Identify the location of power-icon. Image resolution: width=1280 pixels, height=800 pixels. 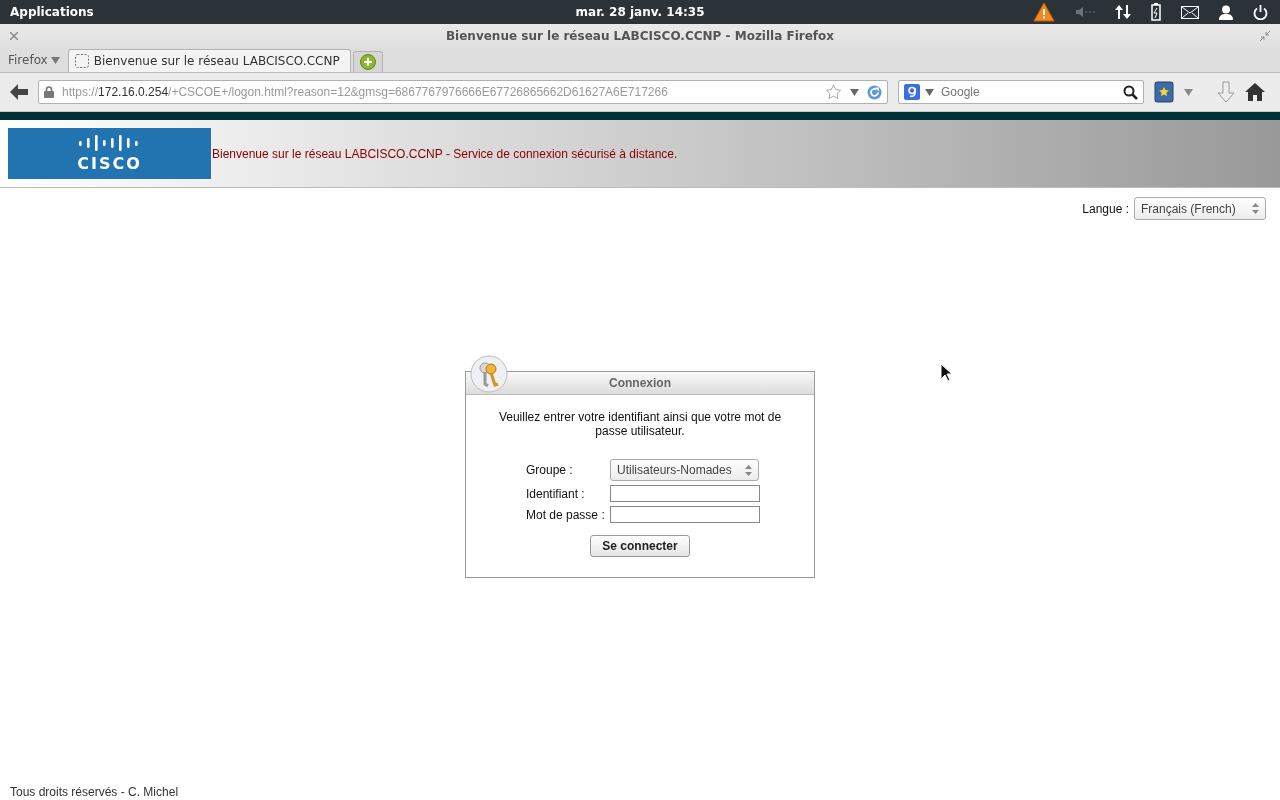
(1260, 12).